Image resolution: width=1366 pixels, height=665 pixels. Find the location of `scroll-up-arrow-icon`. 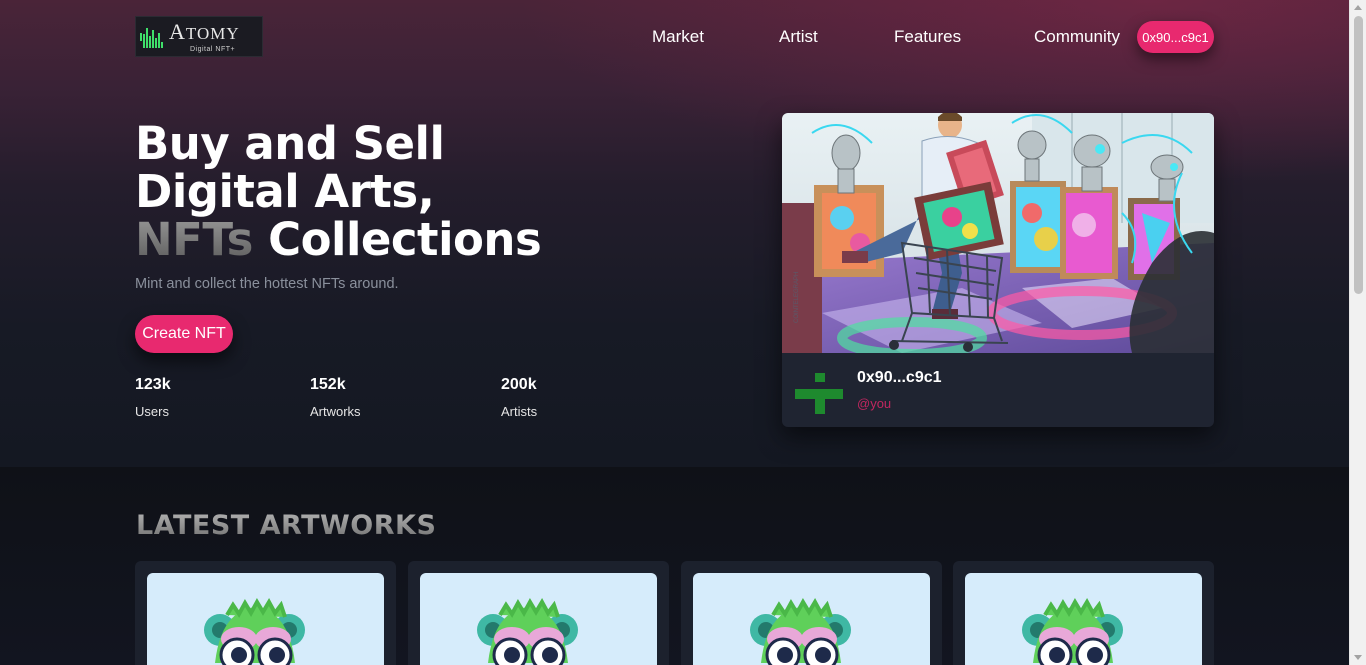

scroll-up-arrow-icon is located at coordinates (1358, 7).